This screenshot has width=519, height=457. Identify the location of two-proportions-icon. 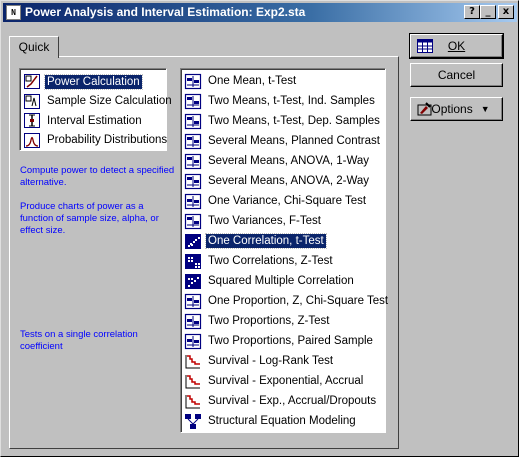
(193, 321).